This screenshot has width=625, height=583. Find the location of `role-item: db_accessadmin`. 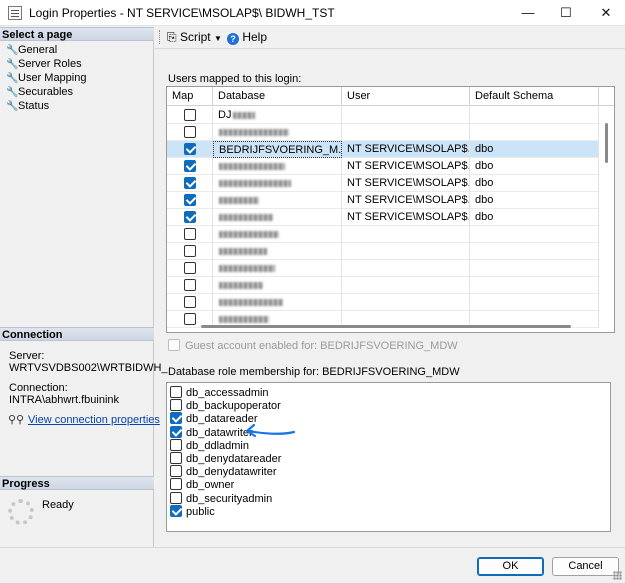

role-item: db_accessadmin is located at coordinates (219, 392).